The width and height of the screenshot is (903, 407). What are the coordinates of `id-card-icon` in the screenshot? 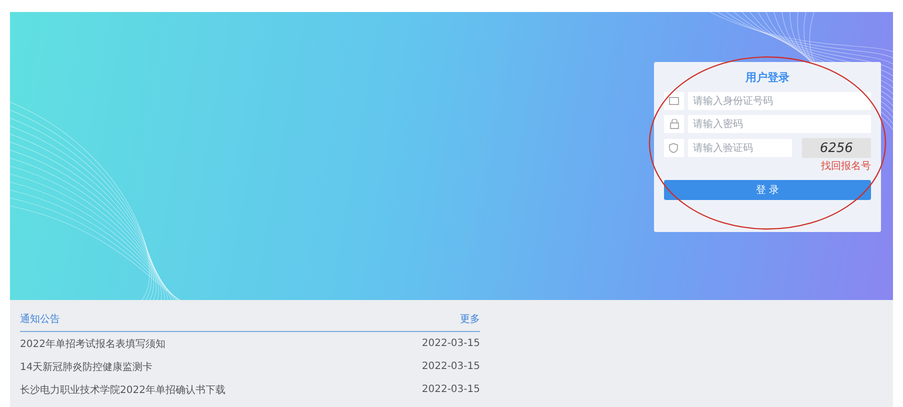 It's located at (674, 101).